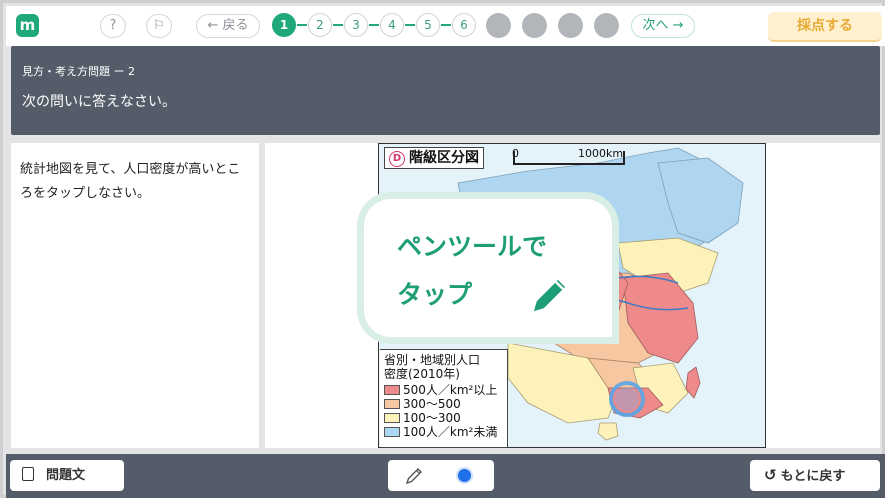  I want to click on legend-item: 100〜300, so click(443, 418).